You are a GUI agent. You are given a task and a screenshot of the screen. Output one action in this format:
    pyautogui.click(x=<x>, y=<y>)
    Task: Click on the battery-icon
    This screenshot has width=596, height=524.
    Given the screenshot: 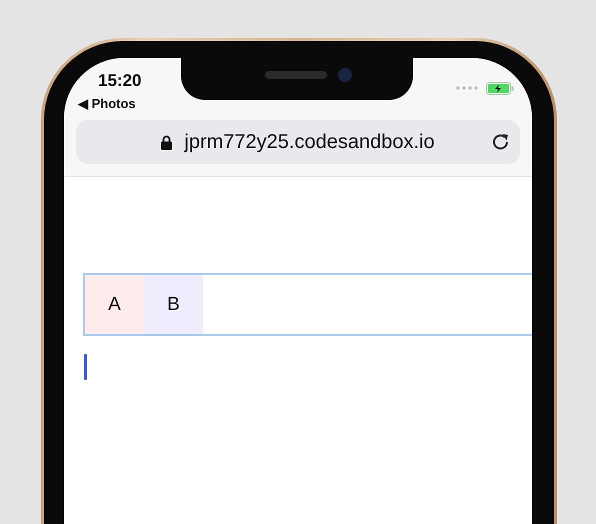 What is the action you would take?
    pyautogui.click(x=500, y=88)
    